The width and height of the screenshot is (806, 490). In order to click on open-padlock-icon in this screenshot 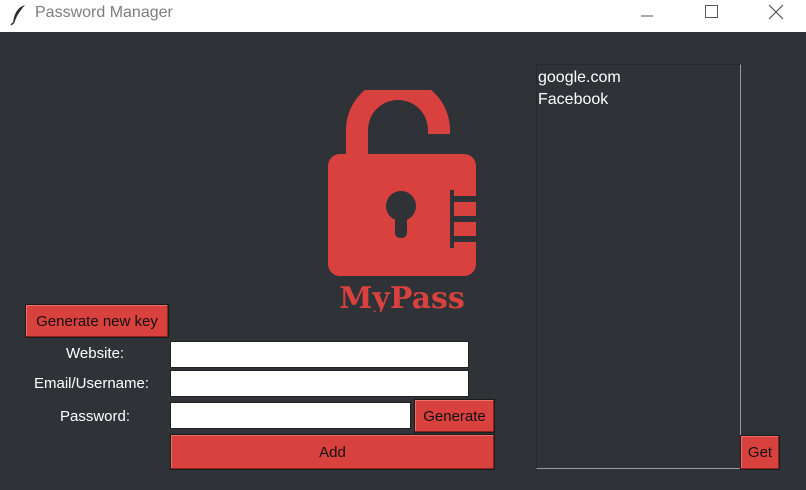, I will do `click(403, 183)`.